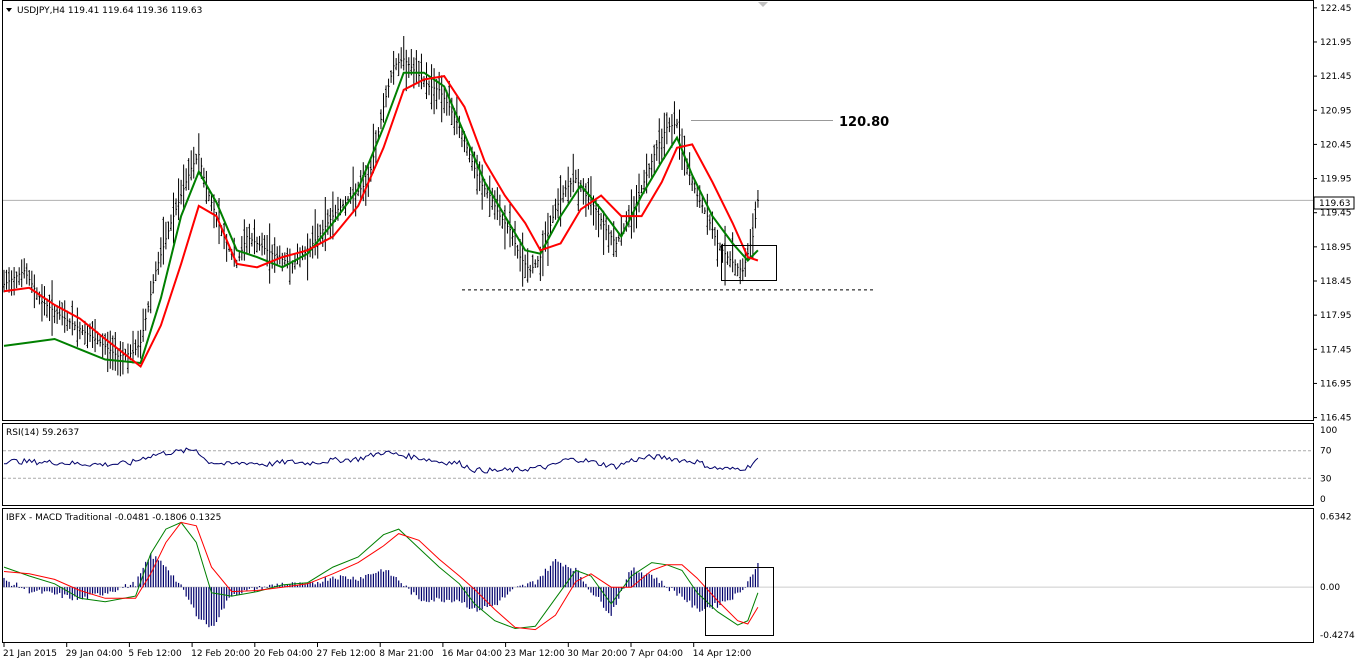  What do you see at coordinates (109, 11) in the screenshot?
I see `symbol-info: USDJPY,H4 119.41 119.64 119.36 119.63` at bounding box center [109, 11].